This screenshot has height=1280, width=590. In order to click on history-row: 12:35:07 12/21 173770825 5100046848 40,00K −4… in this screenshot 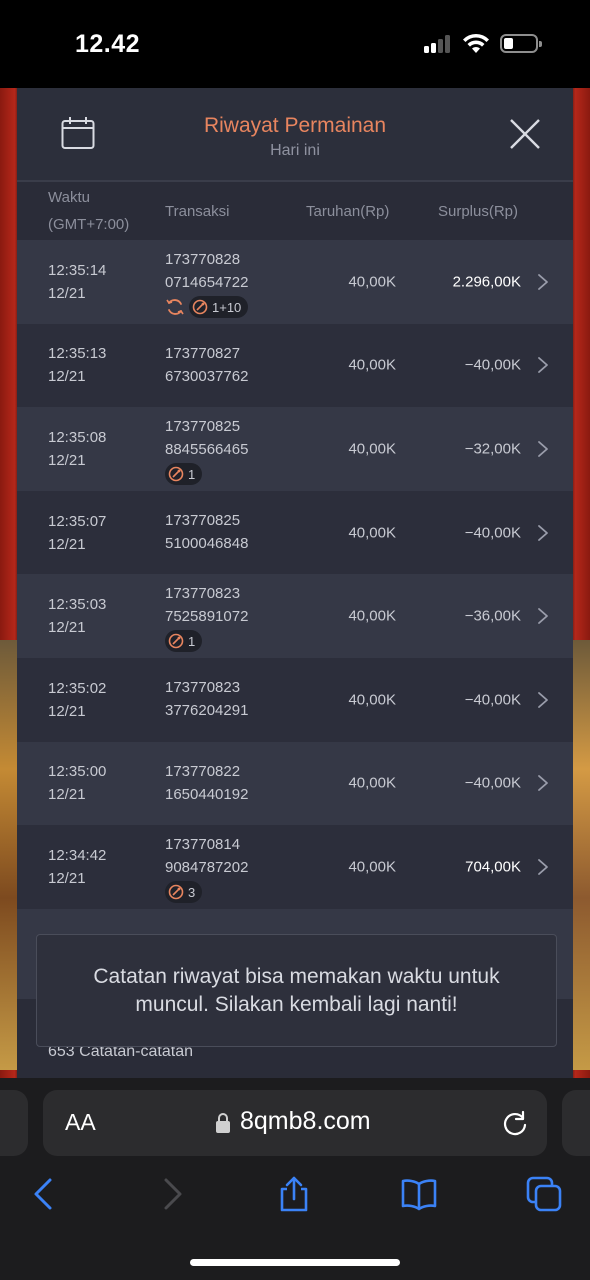, I will do `click(295, 532)`.